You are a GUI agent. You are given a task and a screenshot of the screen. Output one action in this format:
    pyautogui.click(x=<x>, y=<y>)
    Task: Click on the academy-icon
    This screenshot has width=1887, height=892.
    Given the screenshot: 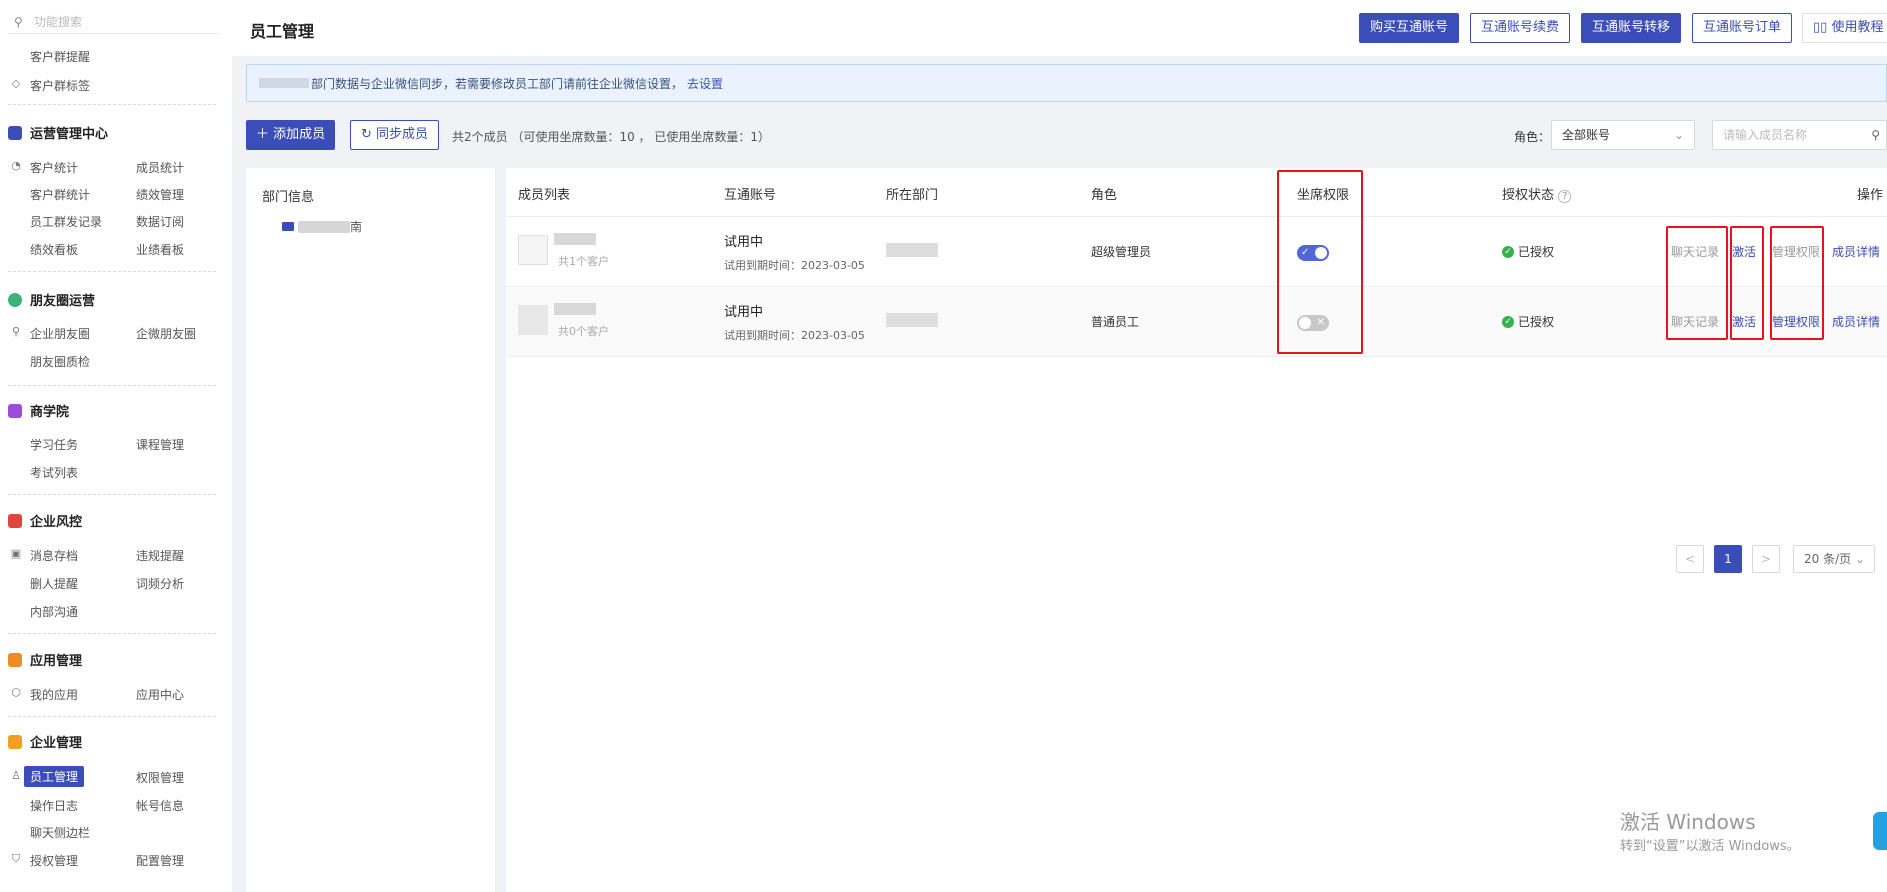 What is the action you would take?
    pyautogui.click(x=15, y=410)
    